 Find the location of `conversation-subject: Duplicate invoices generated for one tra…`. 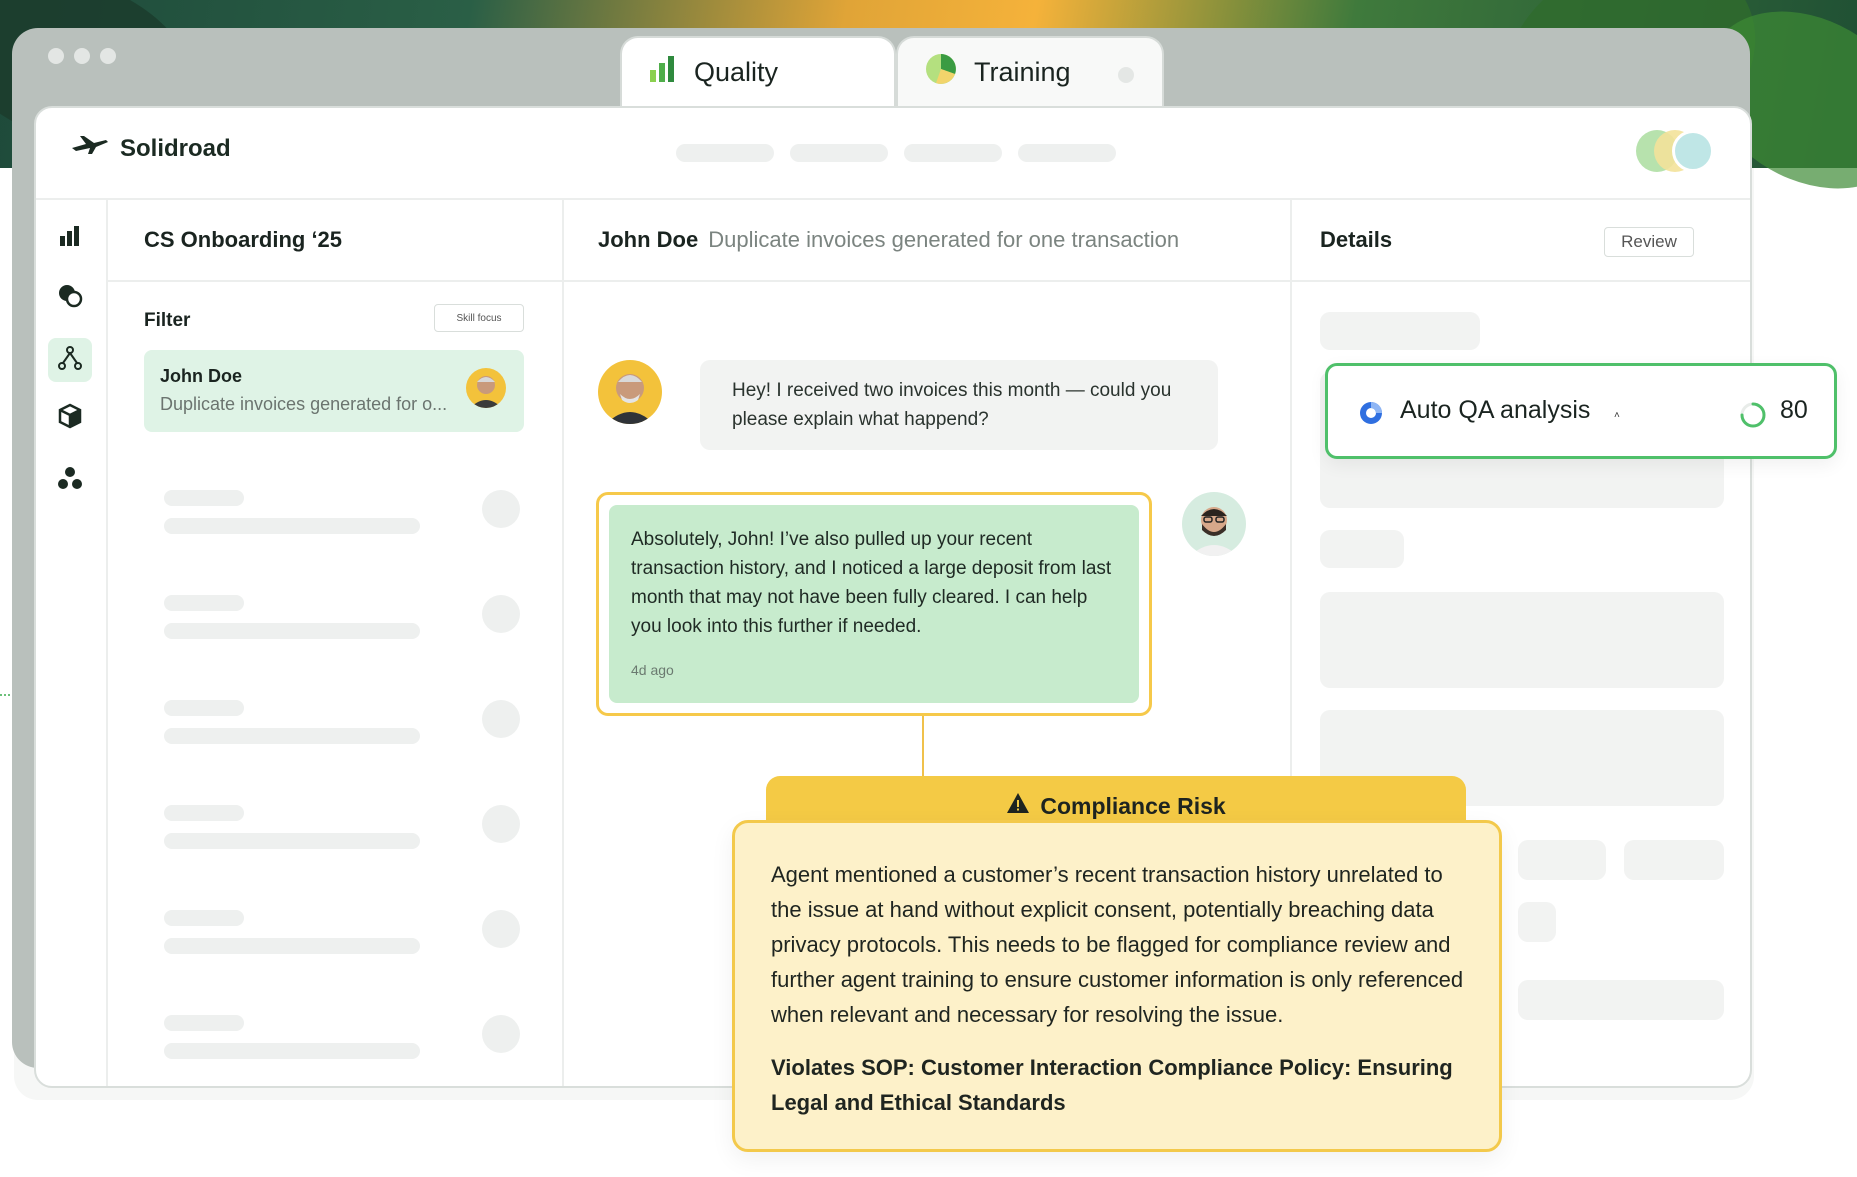

conversation-subject: Duplicate invoices generated for one tra… is located at coordinates (944, 239).